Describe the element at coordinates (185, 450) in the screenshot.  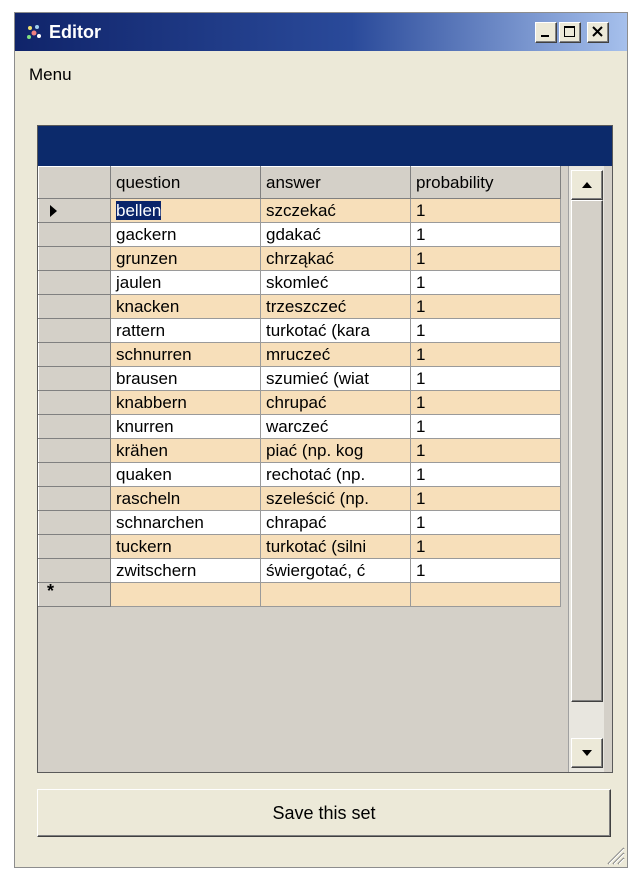
I see `cell-question: krähen` at that location.